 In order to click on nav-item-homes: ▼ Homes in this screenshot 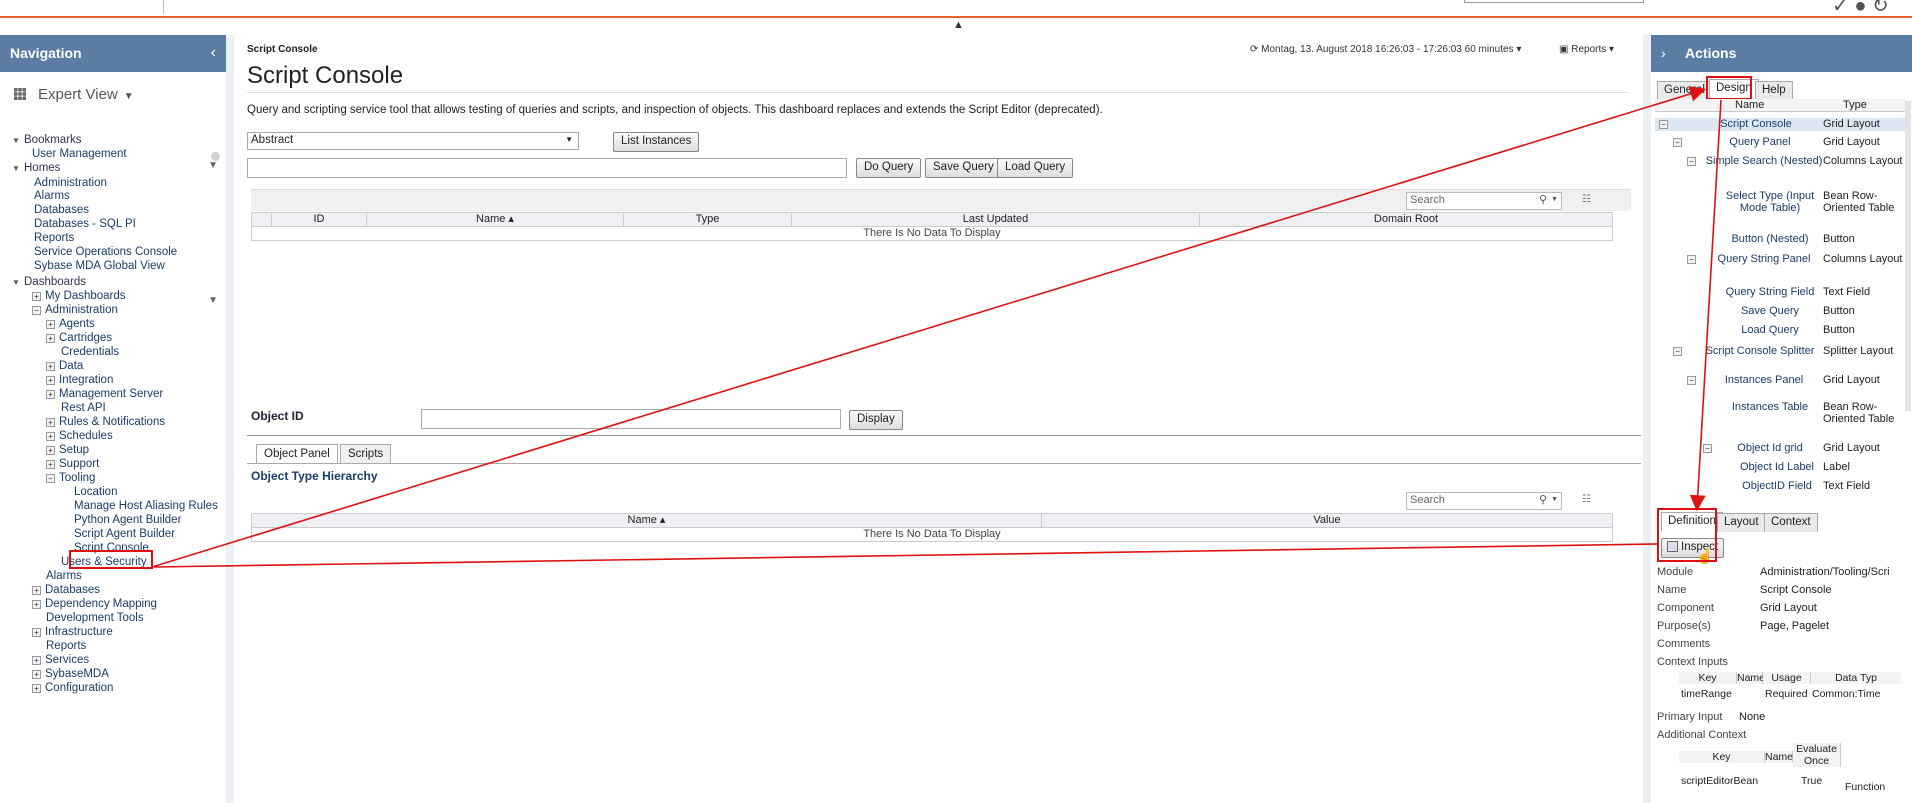, I will do `click(36, 168)`.